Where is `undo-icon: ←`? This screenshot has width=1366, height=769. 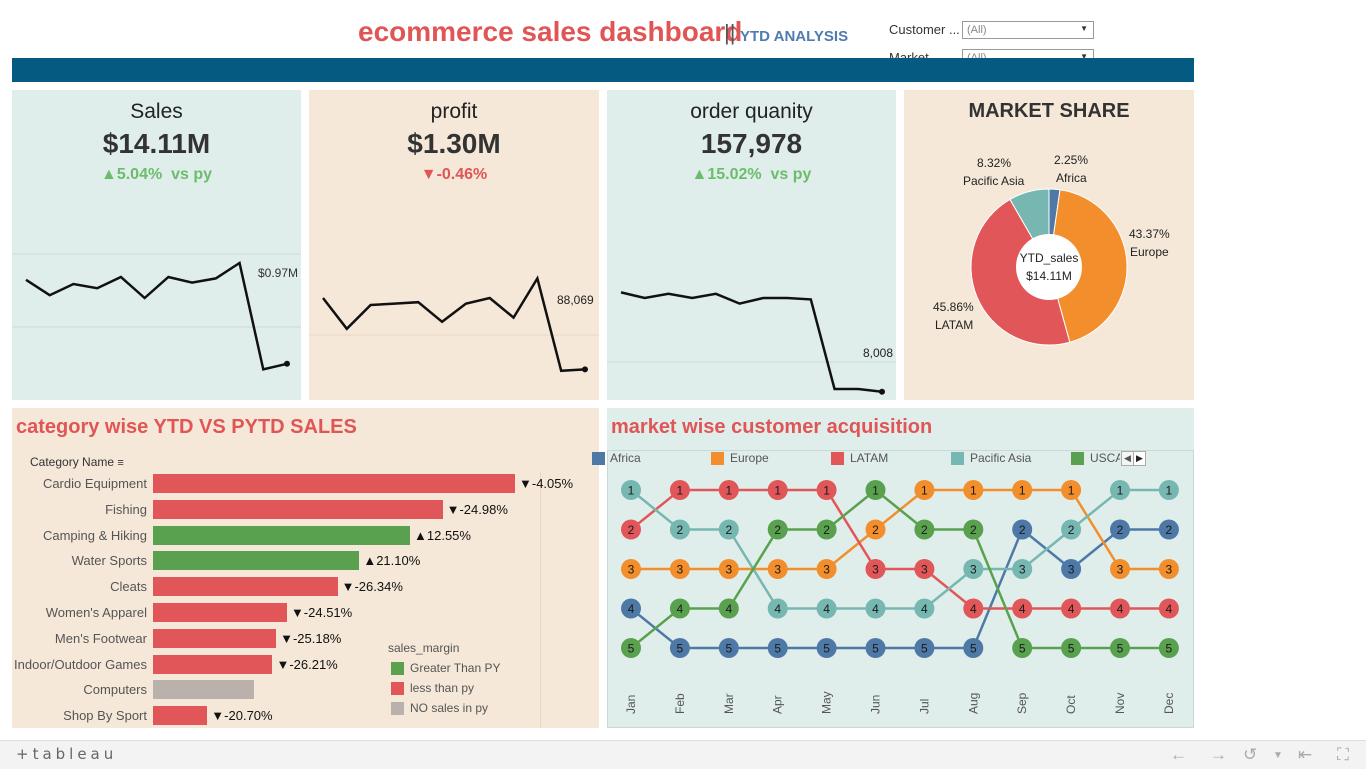
undo-icon: ← is located at coordinates (1178, 755).